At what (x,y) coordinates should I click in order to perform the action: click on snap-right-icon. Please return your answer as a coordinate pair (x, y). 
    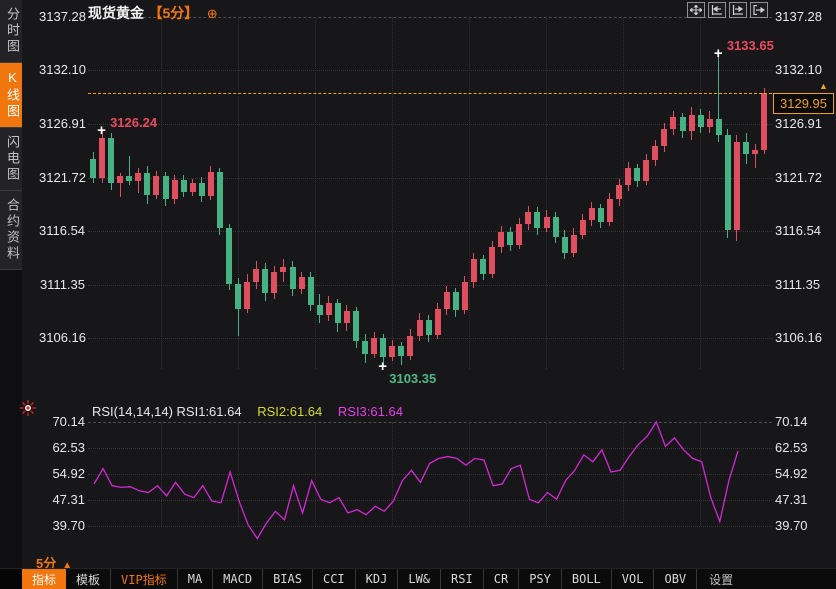
    Looking at the image, I should click on (738, 10).